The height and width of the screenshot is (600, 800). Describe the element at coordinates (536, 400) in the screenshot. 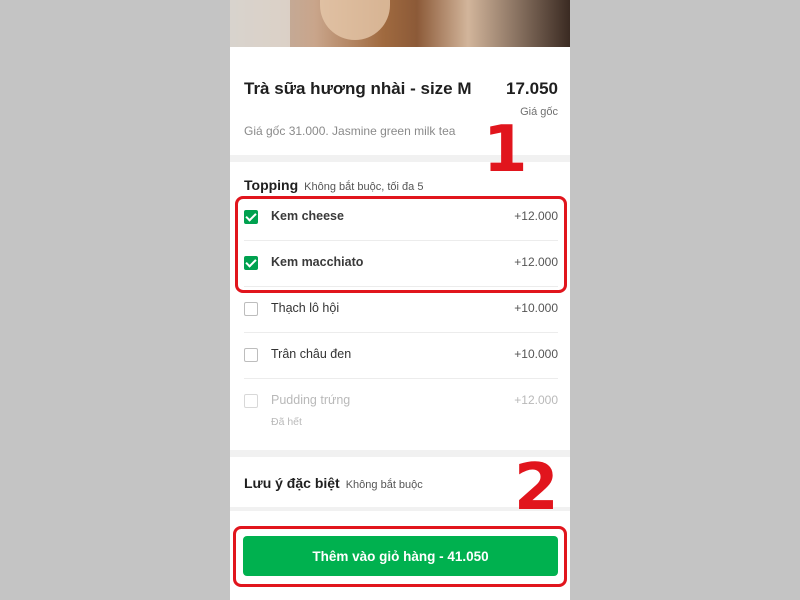

I see `option-price: +12.000` at that location.